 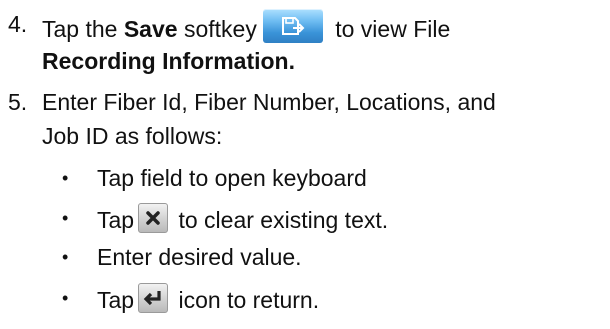 I want to click on step-4-number: 4., so click(x=18, y=24).